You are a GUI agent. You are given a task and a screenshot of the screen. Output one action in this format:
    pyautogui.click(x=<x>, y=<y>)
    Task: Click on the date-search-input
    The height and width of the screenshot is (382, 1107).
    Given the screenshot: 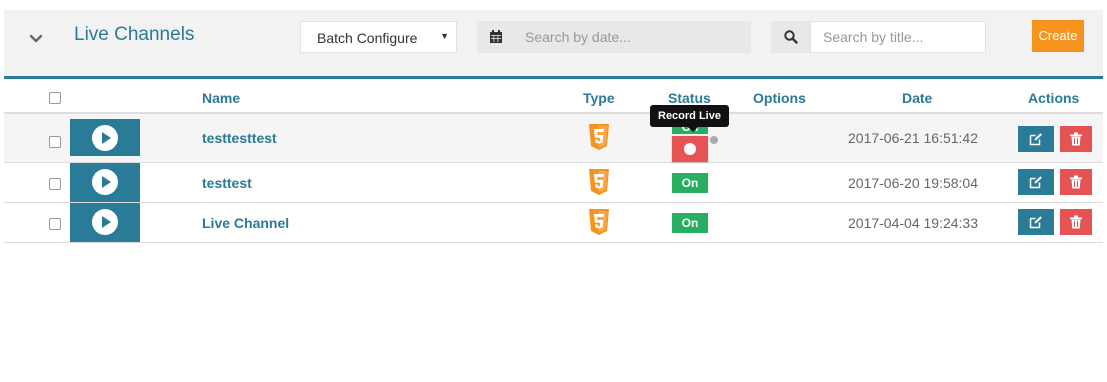 What is the action you would take?
    pyautogui.click(x=632, y=37)
    